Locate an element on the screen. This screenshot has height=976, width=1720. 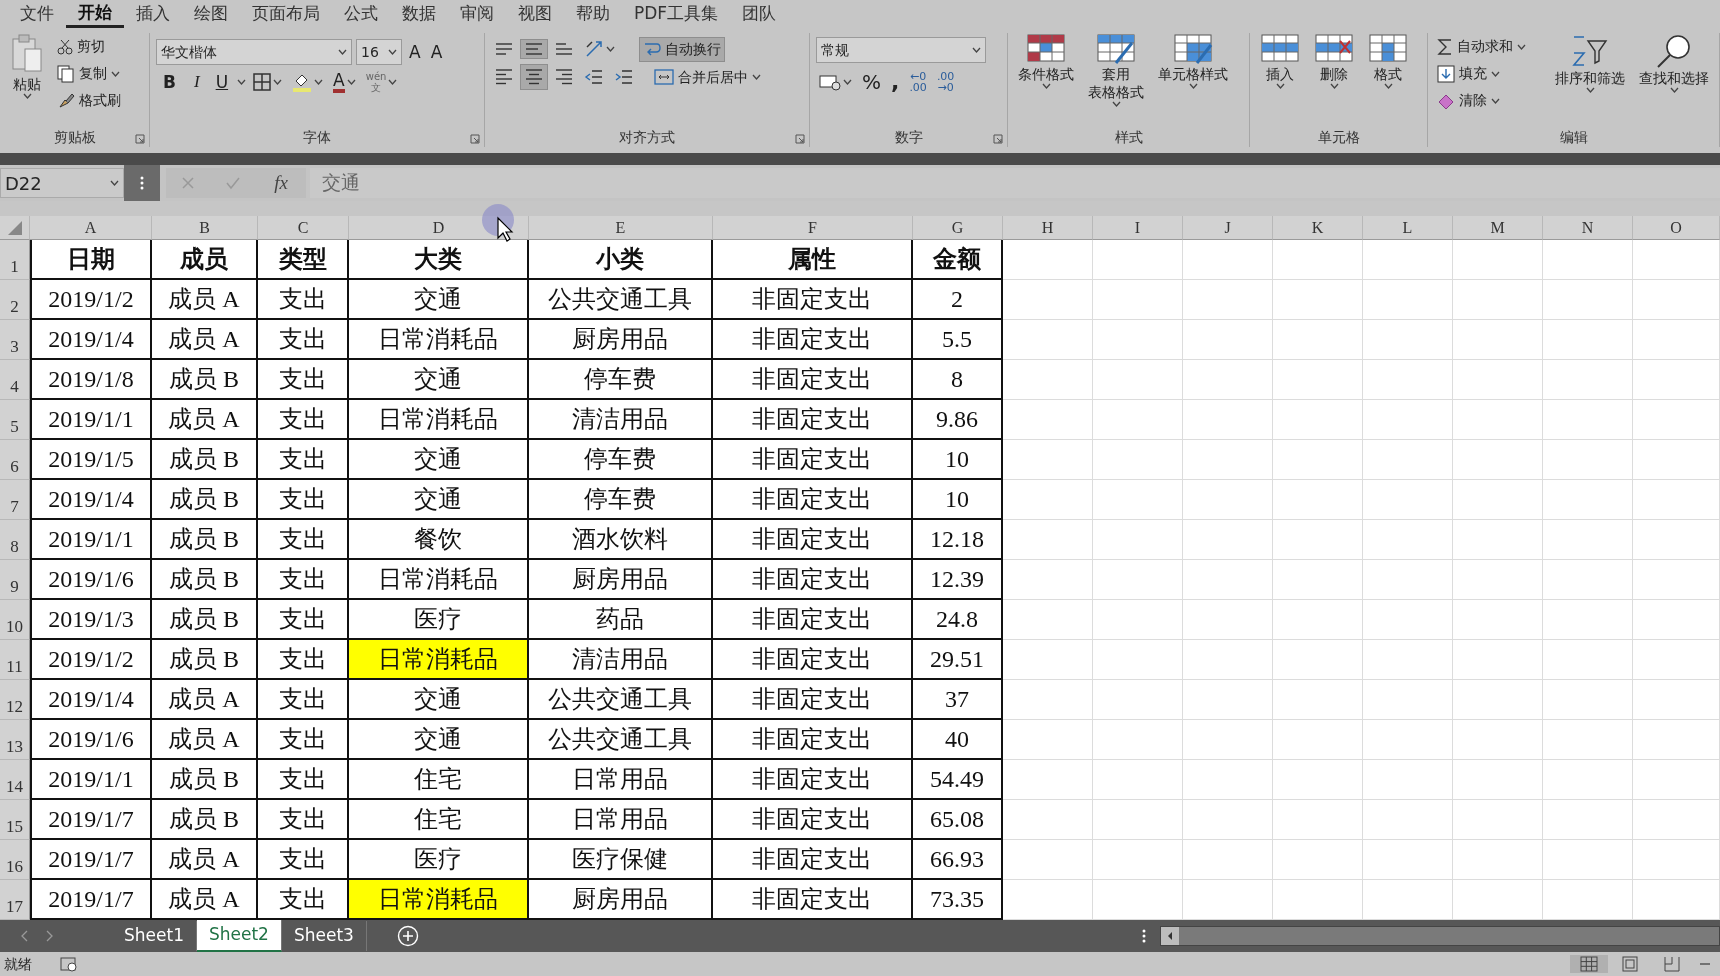
format-painter-button: 格式刷 is located at coordinates (89, 100).